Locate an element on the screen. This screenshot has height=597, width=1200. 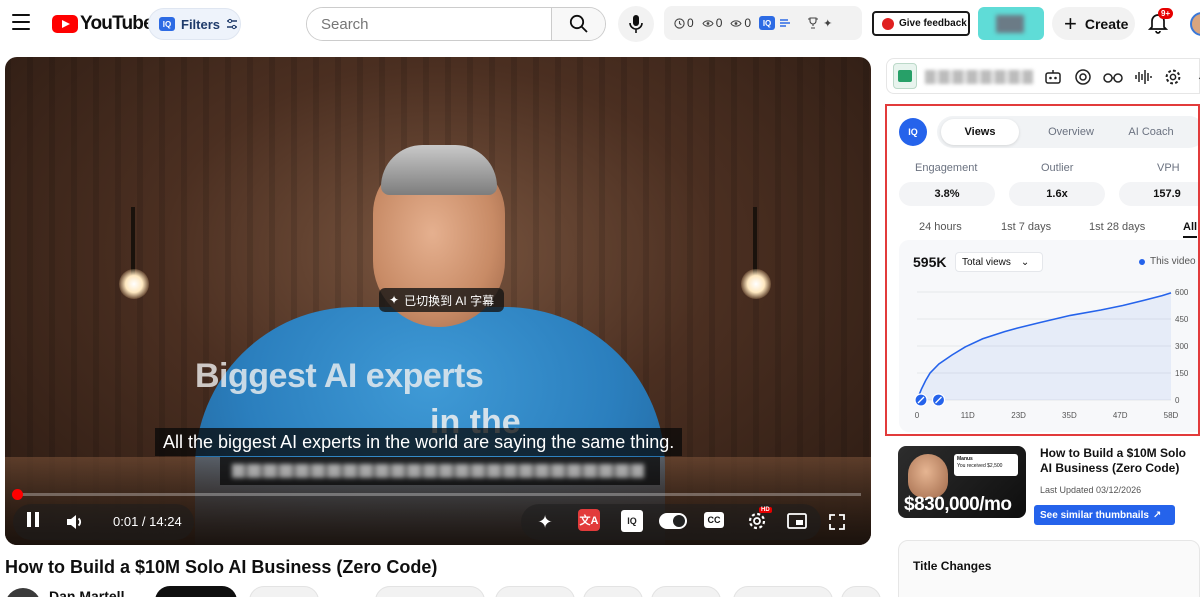
translate-button: 文A is located at coordinates (589, 520).